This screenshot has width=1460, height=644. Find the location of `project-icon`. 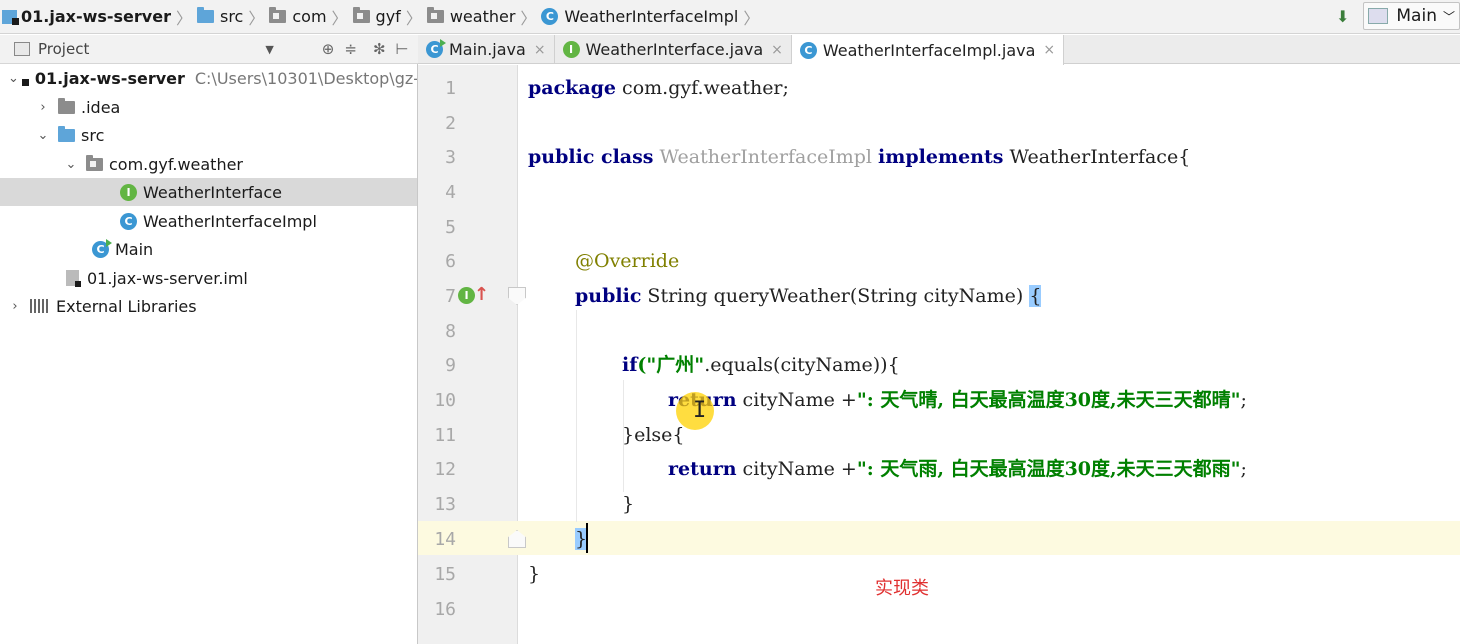

project-icon is located at coordinates (22, 49).